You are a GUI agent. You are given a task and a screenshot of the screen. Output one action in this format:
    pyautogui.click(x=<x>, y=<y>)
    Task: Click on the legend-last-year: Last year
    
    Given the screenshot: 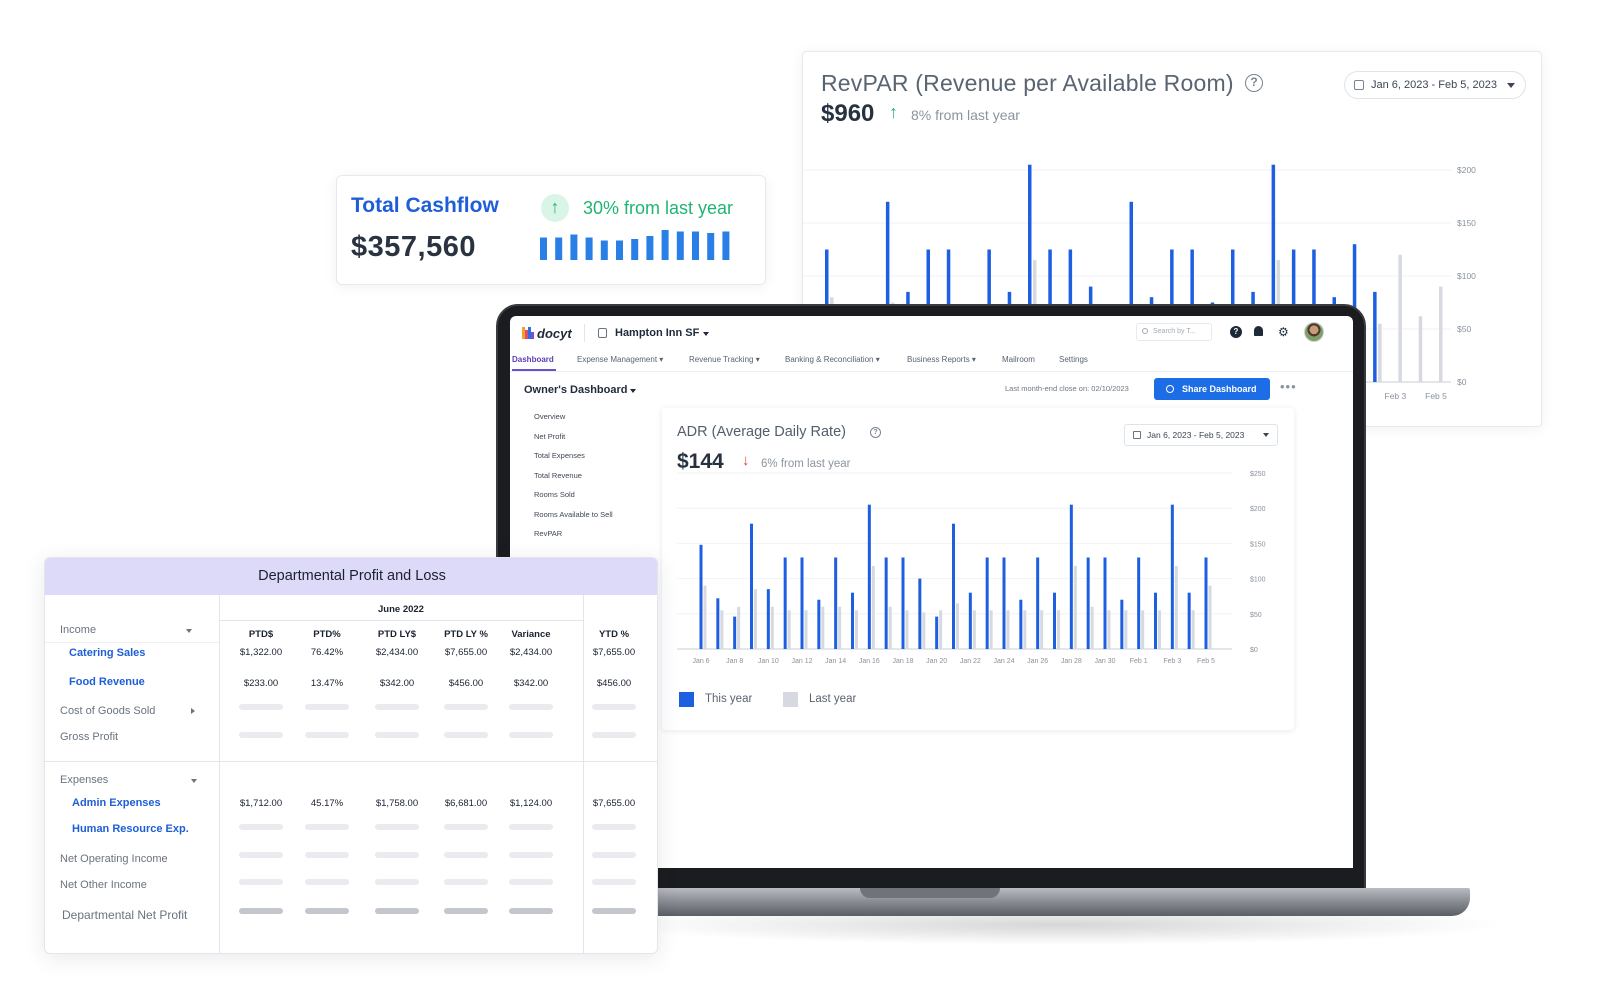 What is the action you would take?
    pyautogui.click(x=832, y=699)
    